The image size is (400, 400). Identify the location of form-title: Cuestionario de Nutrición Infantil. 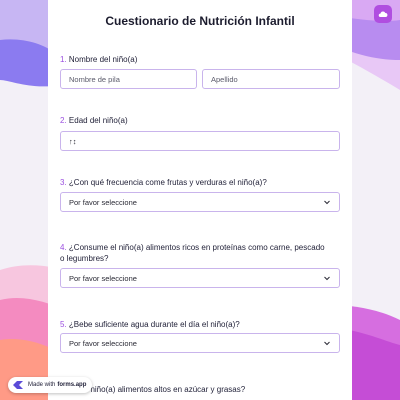
(200, 21).